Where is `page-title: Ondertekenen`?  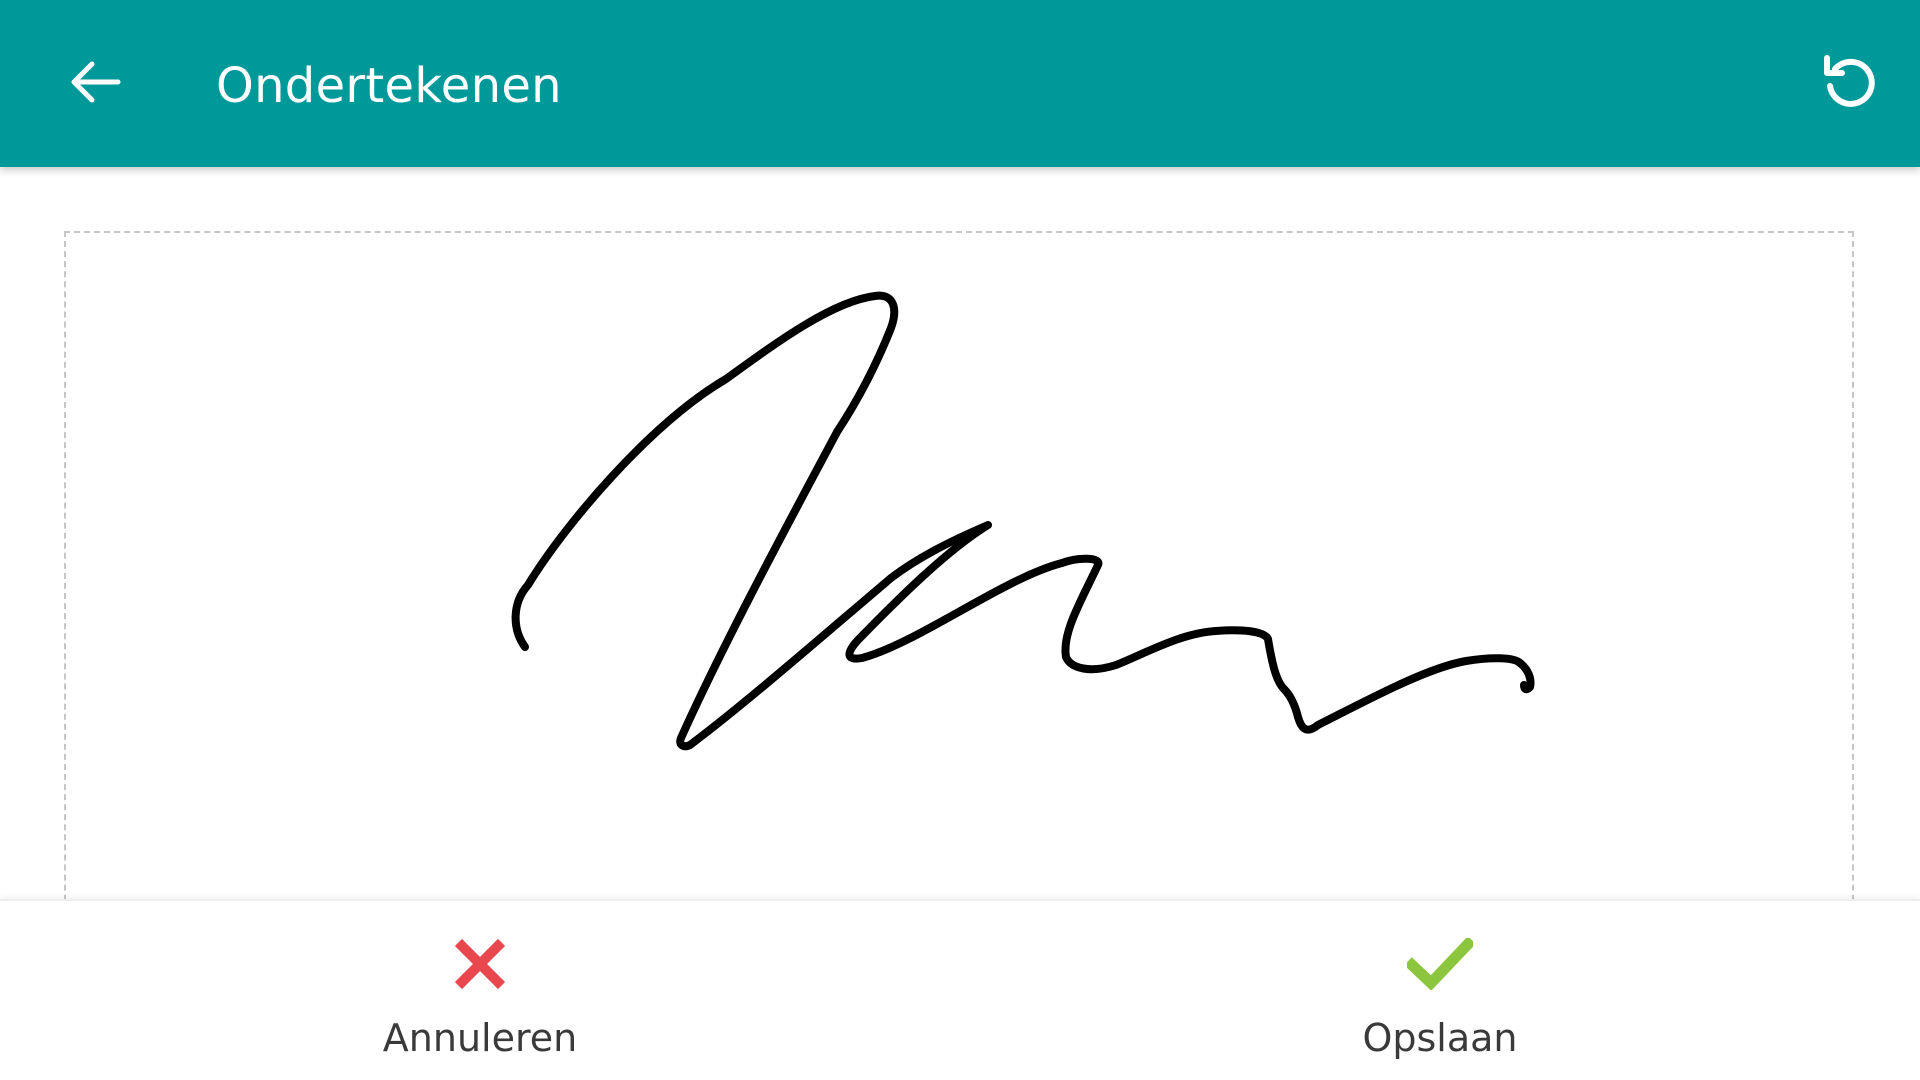 page-title: Ondertekenen is located at coordinates (389, 86).